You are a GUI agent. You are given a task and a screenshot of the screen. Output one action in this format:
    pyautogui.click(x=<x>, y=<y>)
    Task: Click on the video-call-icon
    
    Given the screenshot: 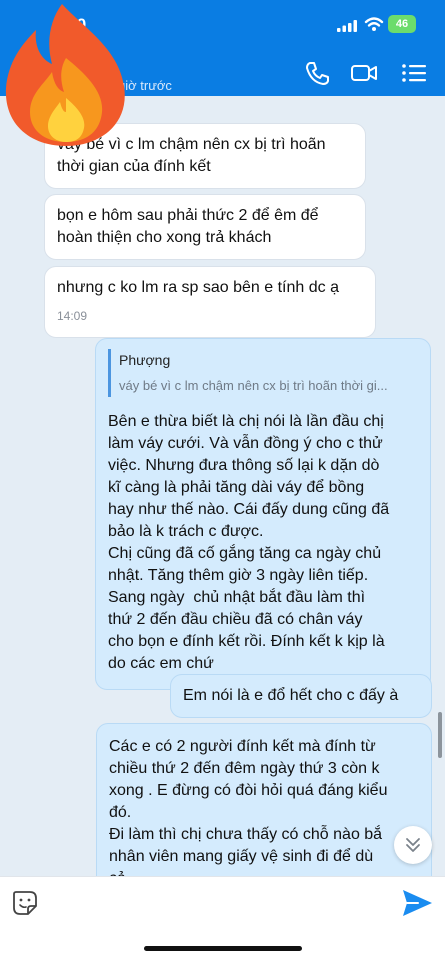 What is the action you would take?
    pyautogui.click(x=364, y=73)
    